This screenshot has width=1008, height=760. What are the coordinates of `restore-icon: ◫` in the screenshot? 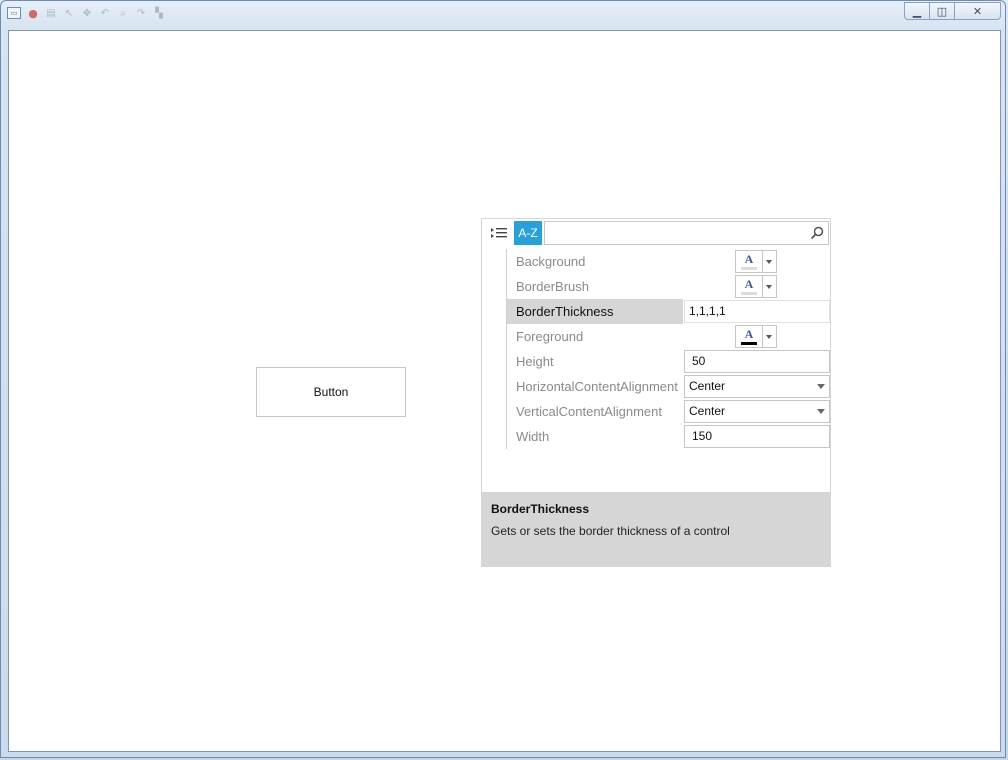 It's located at (942, 11).